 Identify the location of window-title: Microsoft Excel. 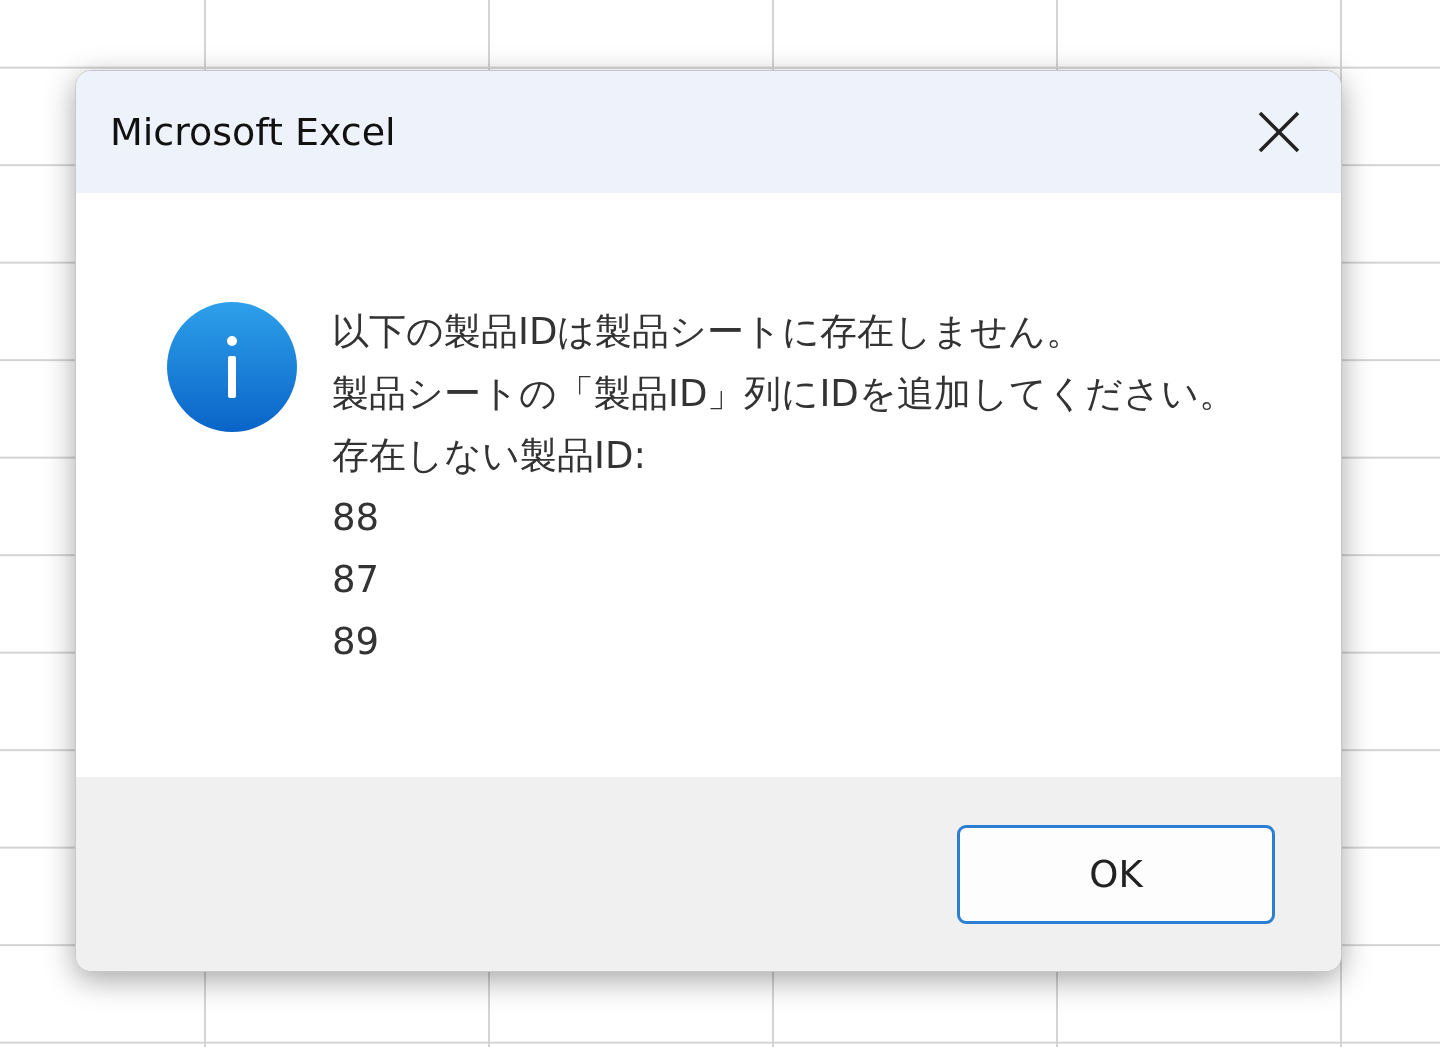
(253, 132).